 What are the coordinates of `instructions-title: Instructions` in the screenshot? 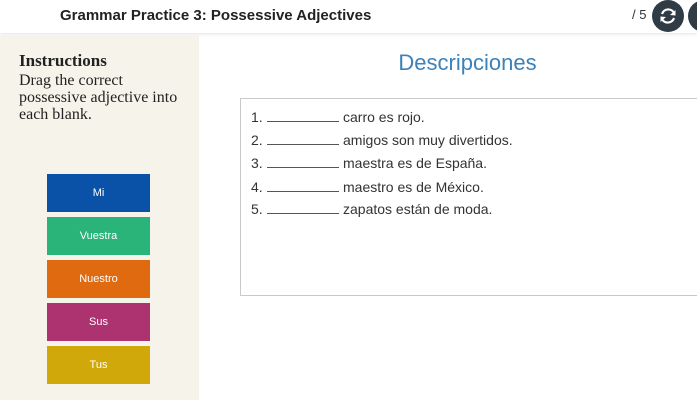 It's located at (63, 60).